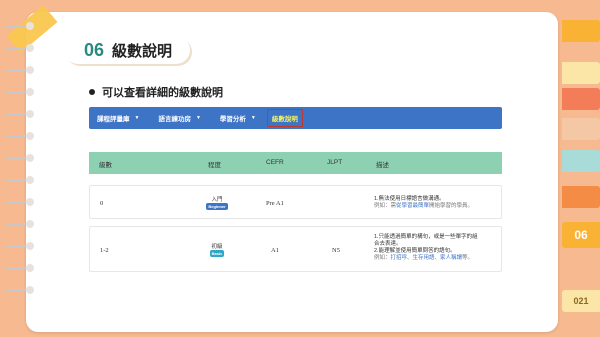 Image resolution: width=600 pixels, height=337 pixels. I want to click on header-level: 級數, so click(105, 165).